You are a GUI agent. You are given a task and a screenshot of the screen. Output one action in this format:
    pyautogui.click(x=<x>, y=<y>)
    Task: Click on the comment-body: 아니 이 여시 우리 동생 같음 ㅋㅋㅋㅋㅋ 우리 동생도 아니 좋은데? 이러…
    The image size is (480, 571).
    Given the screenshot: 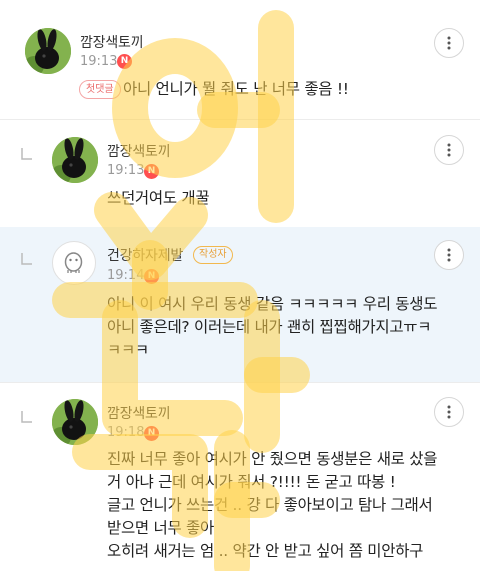 What is the action you would take?
    pyautogui.click(x=272, y=327)
    